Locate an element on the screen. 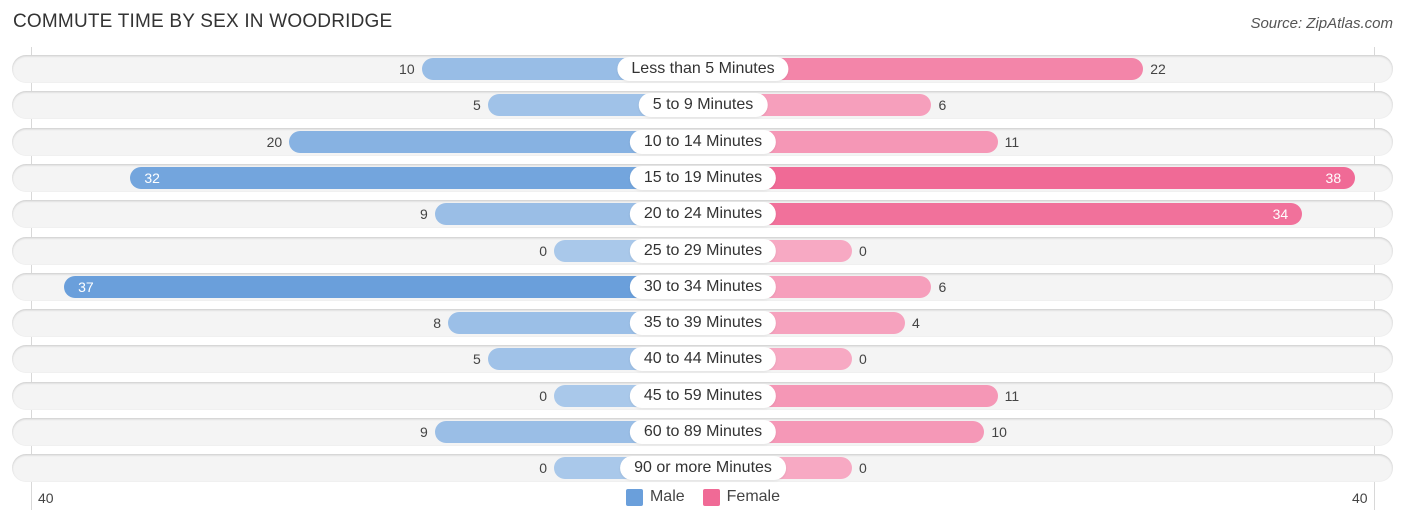 The height and width of the screenshot is (523, 1406). category-label: 25 to 29 Minutes is located at coordinates (703, 250).